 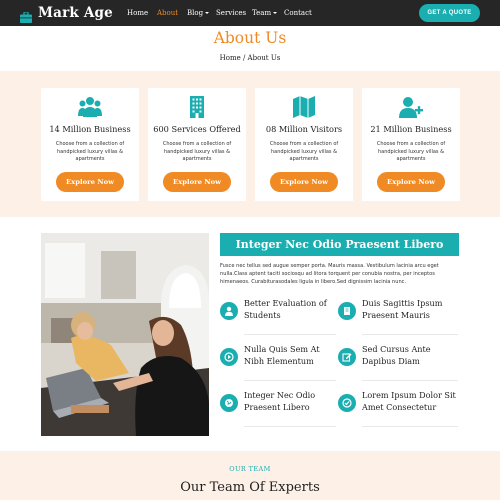 I want to click on nav-item-team: Team, so click(x=265, y=13).